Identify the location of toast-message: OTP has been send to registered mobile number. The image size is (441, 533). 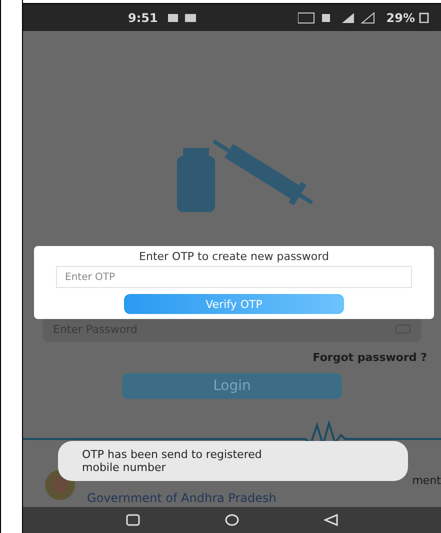
(233, 461).